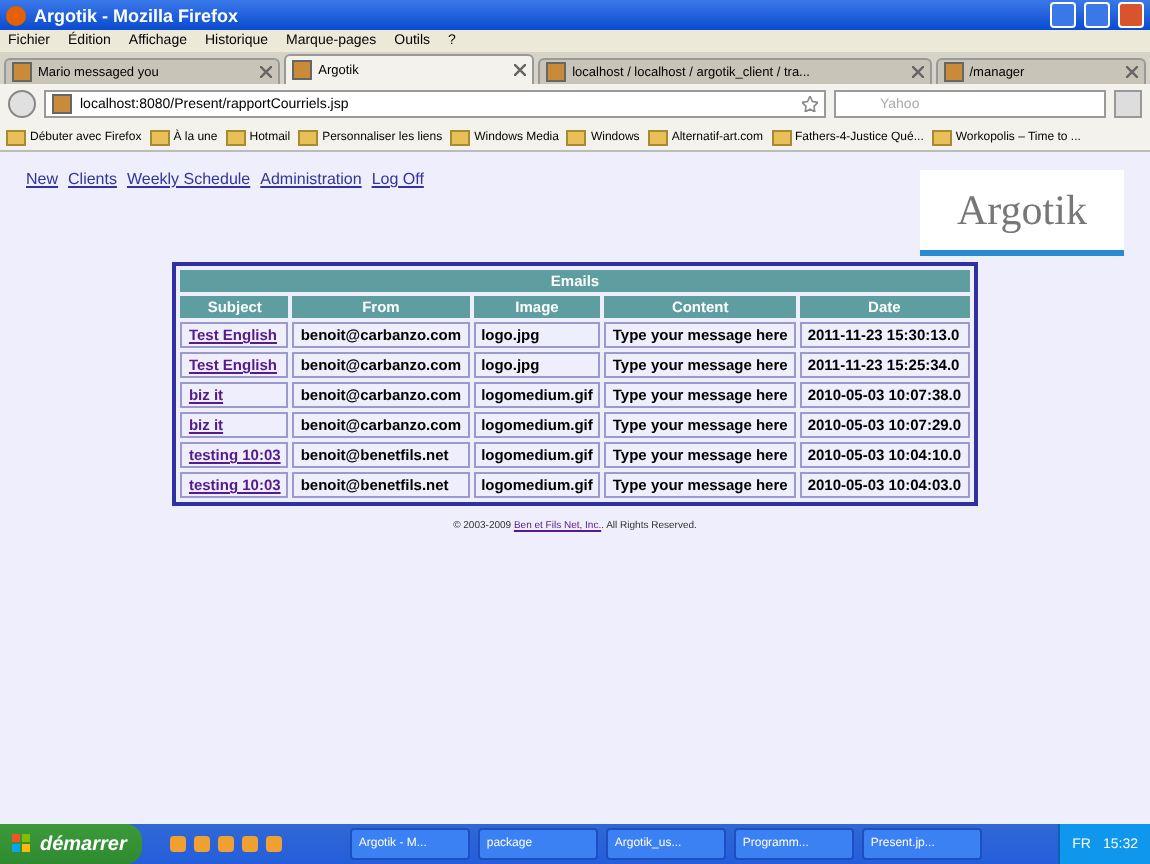 This screenshot has width=1150, height=864. Describe the element at coordinates (1097, 15) in the screenshot. I see `restore-button` at that location.